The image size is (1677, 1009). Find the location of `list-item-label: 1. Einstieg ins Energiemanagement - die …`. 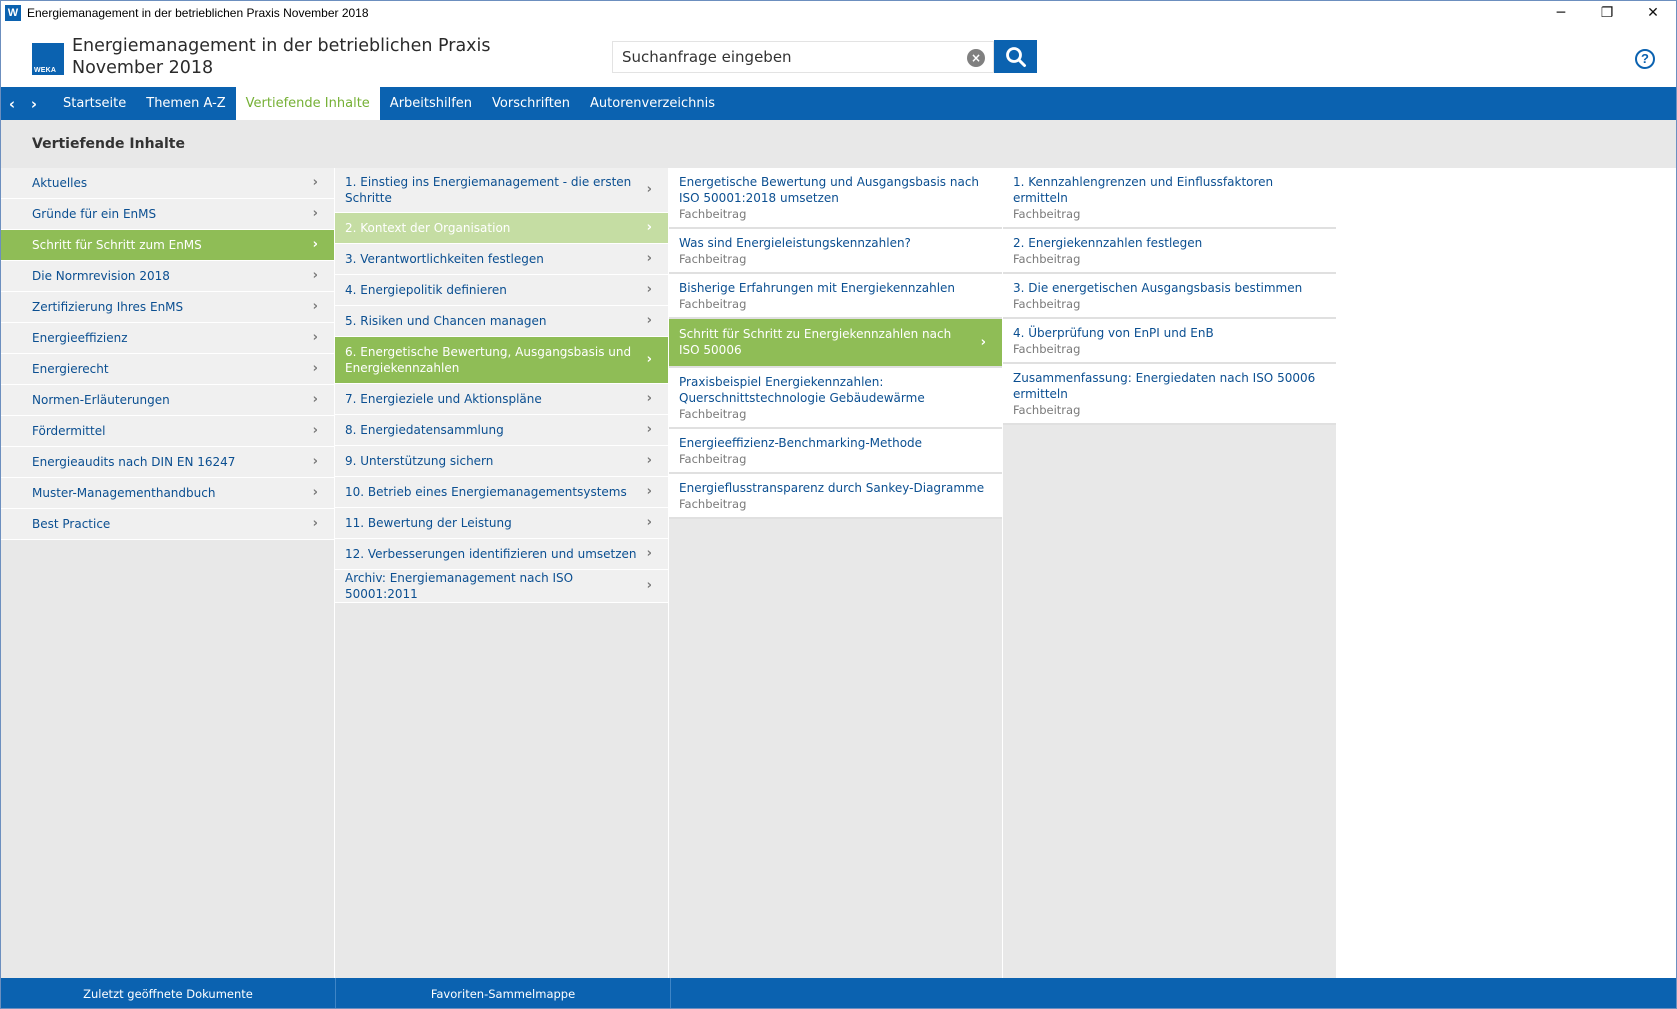

list-item-label: 1. Einstieg ins Energiemanagement - die … is located at coordinates (488, 190).